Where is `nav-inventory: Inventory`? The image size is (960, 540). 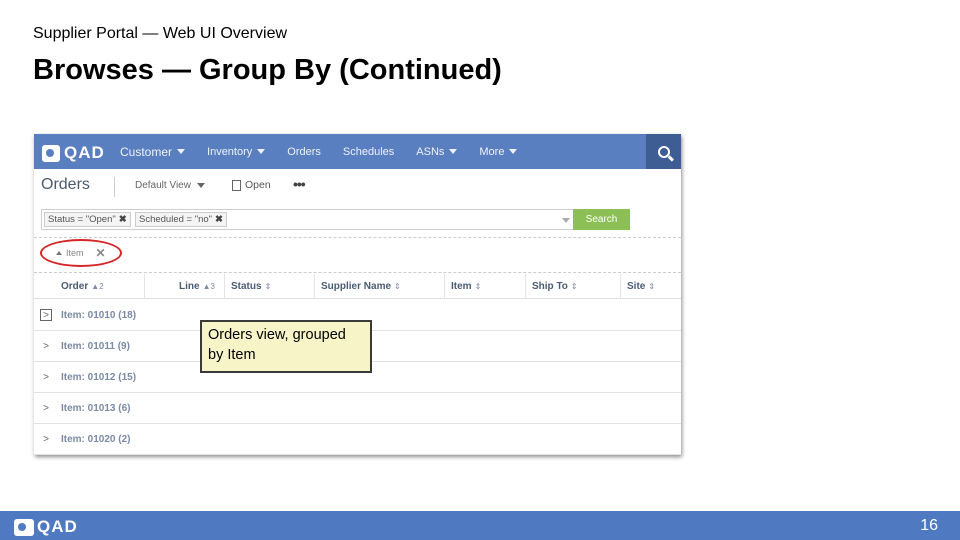
nav-inventory: Inventory is located at coordinates (236, 151).